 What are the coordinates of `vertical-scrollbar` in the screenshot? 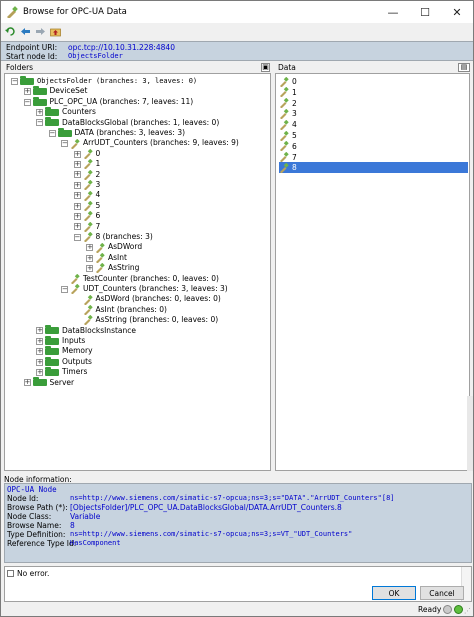 It's located at (470, 433).